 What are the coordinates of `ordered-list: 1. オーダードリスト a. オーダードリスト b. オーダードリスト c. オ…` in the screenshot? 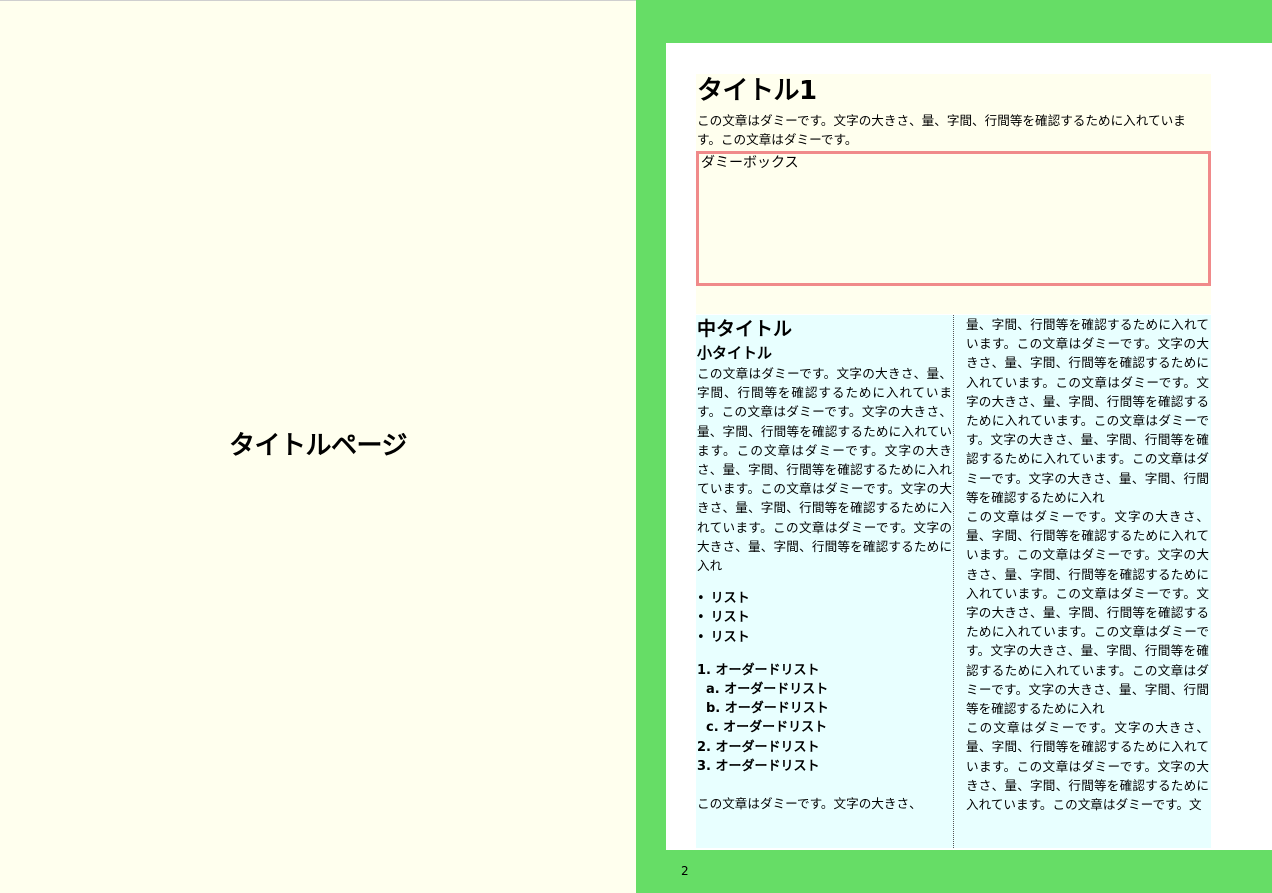 It's located at (824, 718).